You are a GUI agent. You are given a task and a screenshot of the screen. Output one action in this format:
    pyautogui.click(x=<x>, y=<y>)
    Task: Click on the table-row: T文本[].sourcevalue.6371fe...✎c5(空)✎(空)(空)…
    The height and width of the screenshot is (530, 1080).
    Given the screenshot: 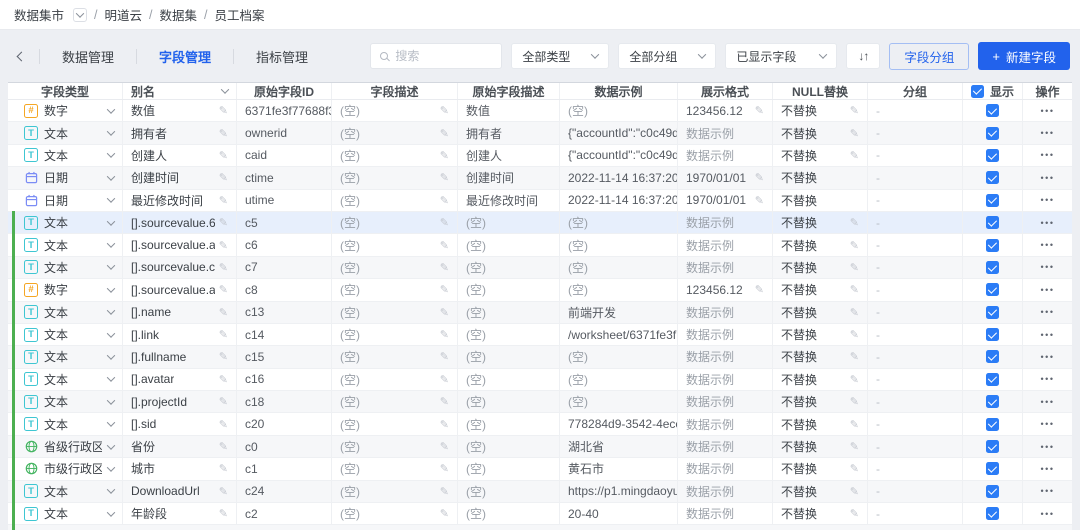 What is the action you would take?
    pyautogui.click(x=540, y=222)
    